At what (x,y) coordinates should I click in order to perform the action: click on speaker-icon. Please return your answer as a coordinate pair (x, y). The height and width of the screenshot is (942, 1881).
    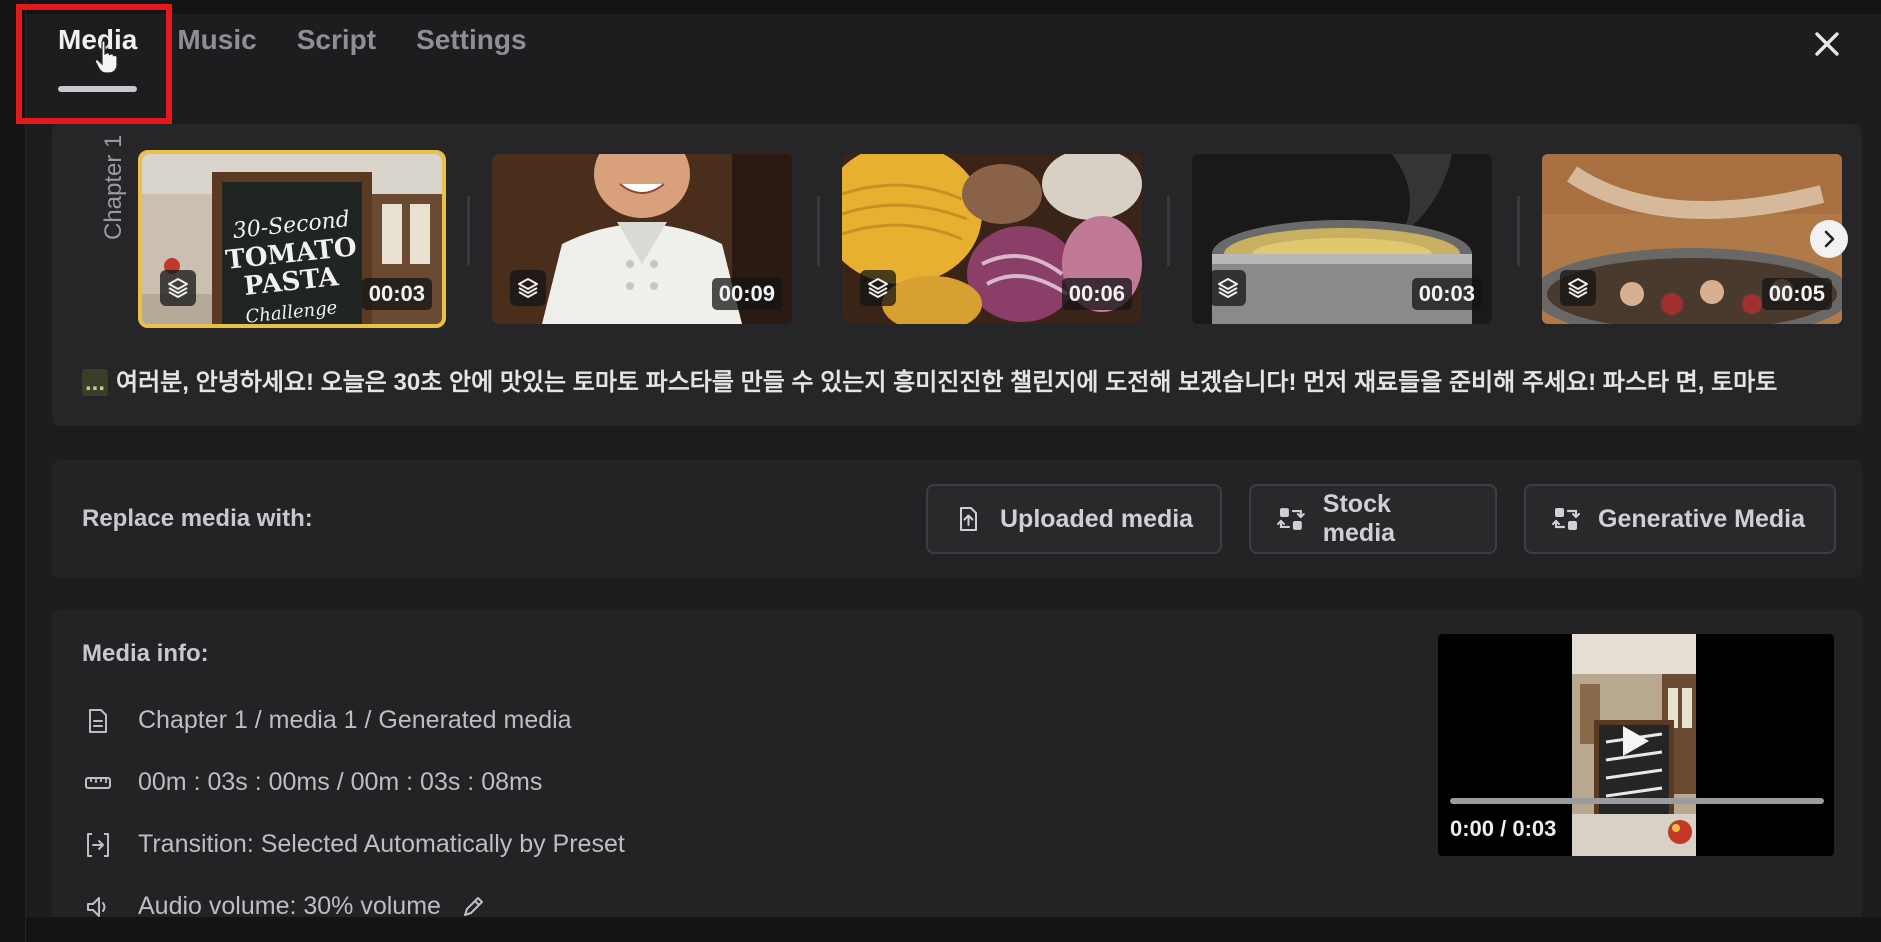
    Looking at the image, I should click on (96, 906).